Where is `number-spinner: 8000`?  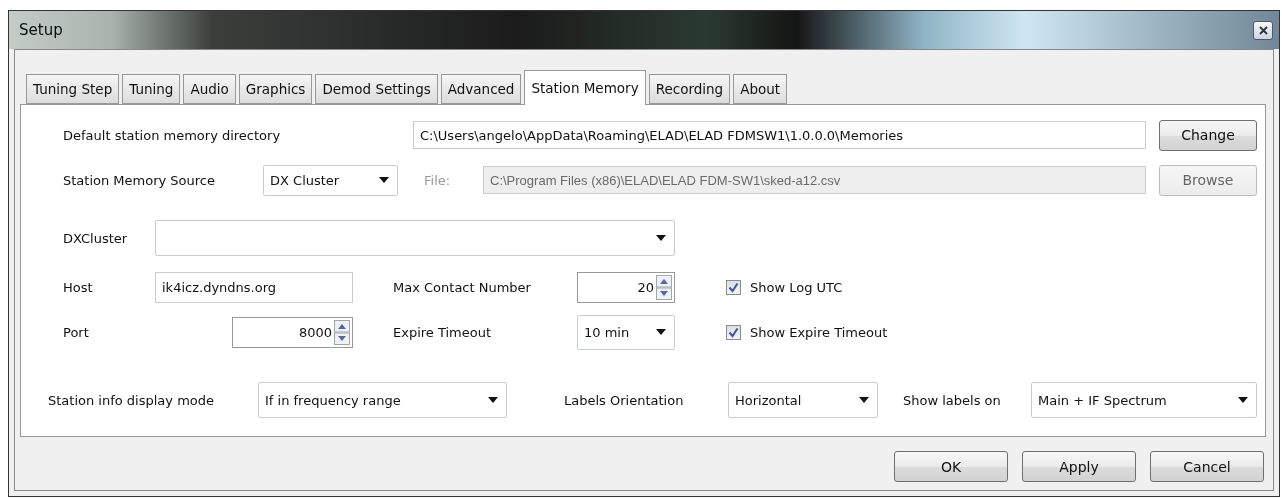
number-spinner: 8000 is located at coordinates (292, 332).